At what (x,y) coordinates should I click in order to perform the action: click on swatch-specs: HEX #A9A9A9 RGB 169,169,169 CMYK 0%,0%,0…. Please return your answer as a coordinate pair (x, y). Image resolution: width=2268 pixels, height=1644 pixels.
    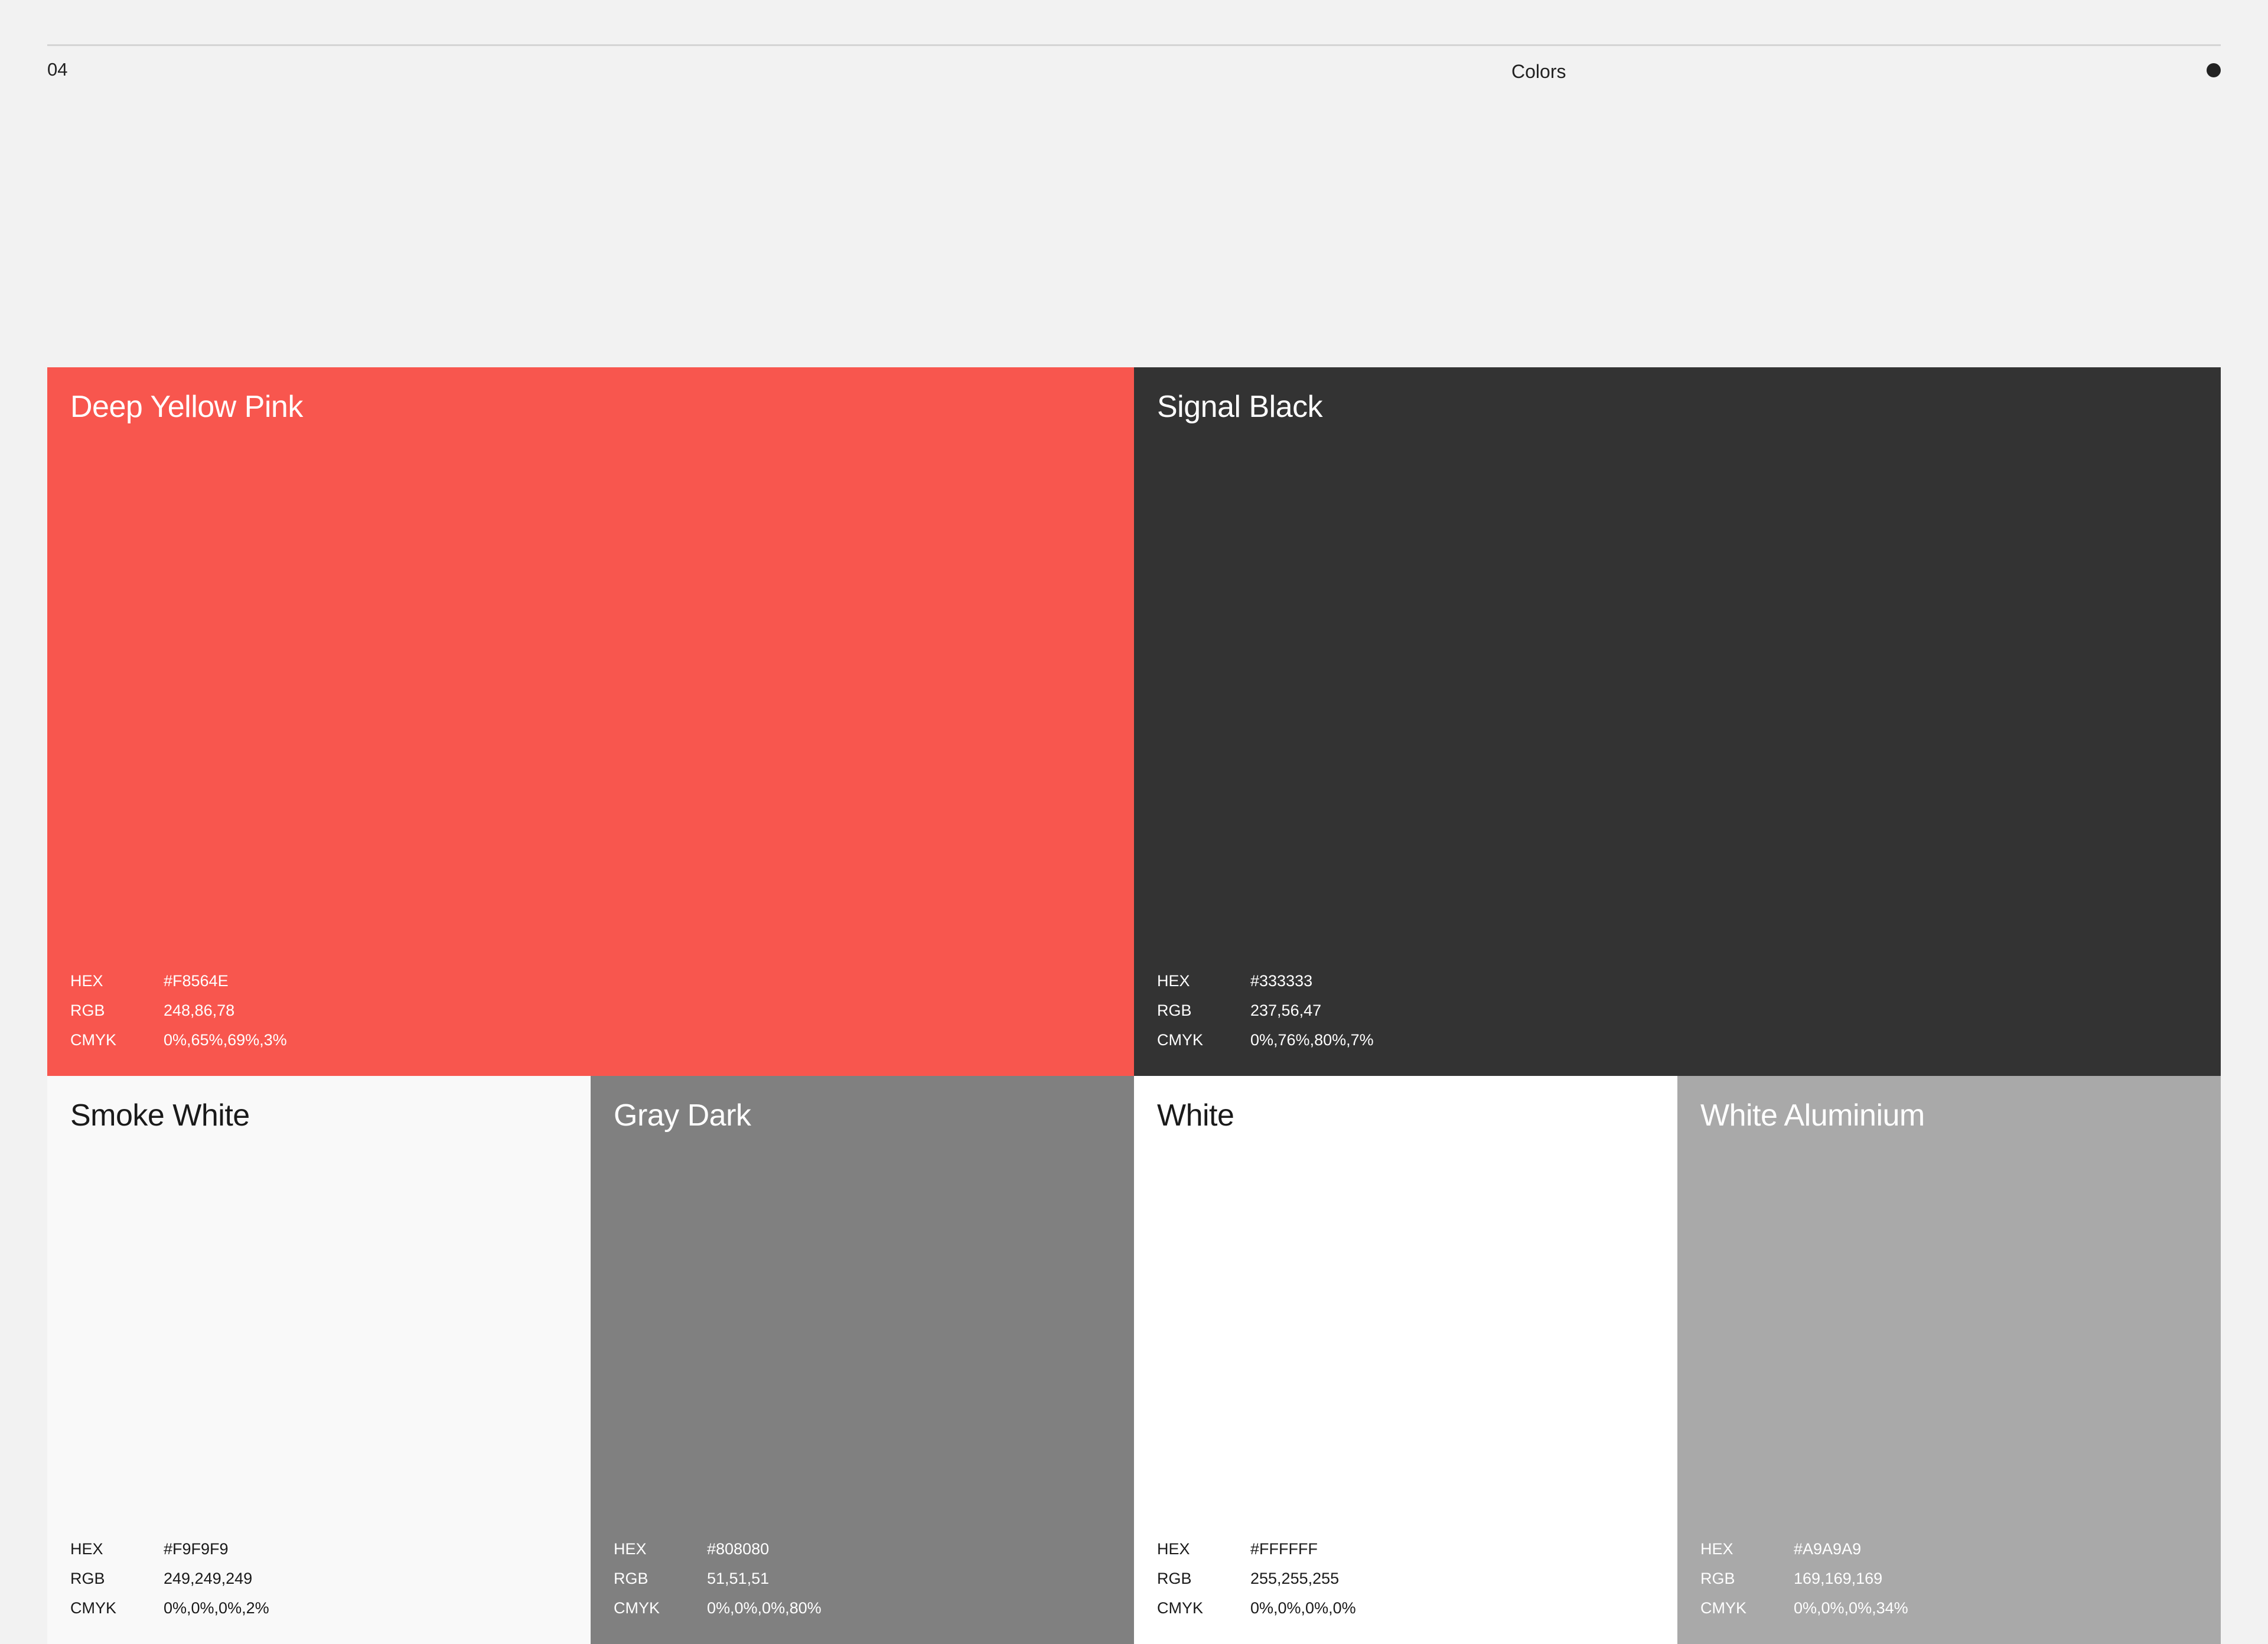
    Looking at the image, I should click on (1804, 1578).